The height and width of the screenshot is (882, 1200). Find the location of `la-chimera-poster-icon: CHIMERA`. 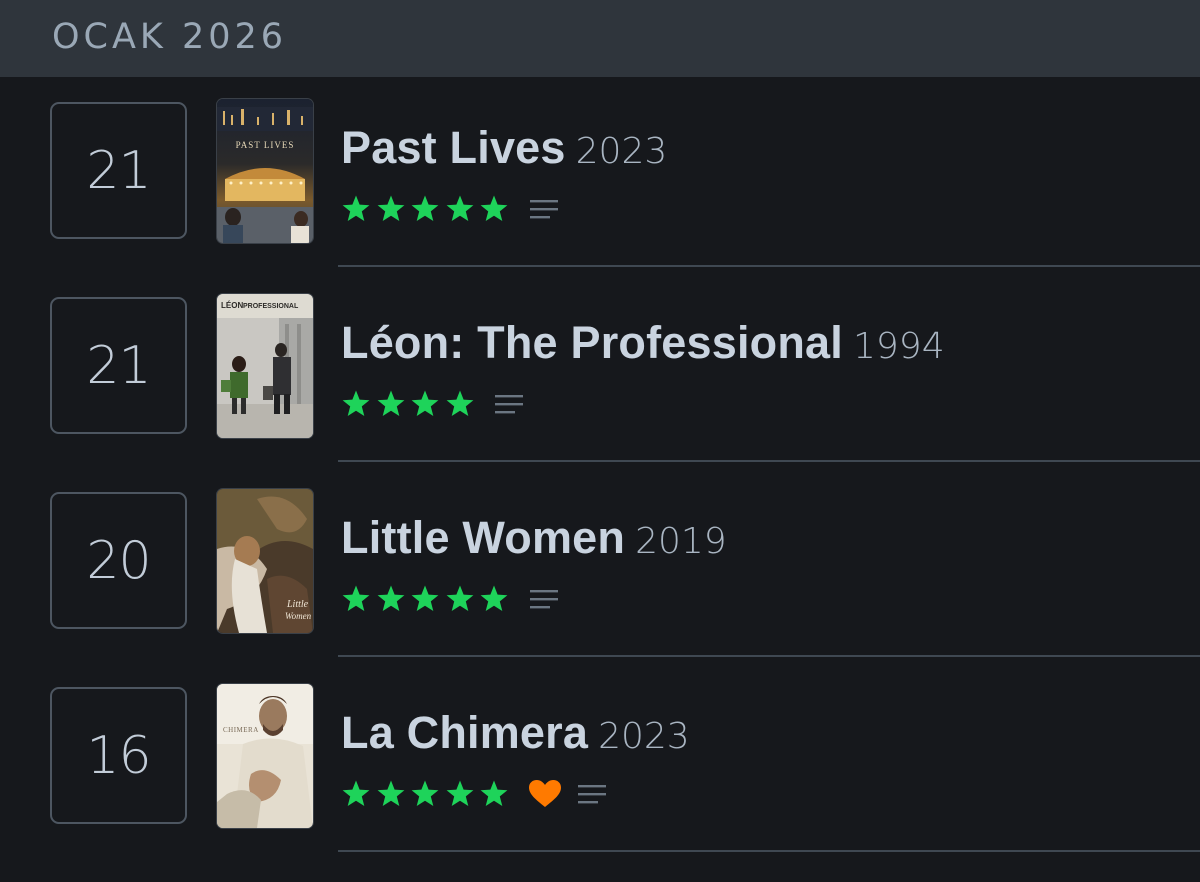

la-chimera-poster-icon: CHIMERA is located at coordinates (265, 756).